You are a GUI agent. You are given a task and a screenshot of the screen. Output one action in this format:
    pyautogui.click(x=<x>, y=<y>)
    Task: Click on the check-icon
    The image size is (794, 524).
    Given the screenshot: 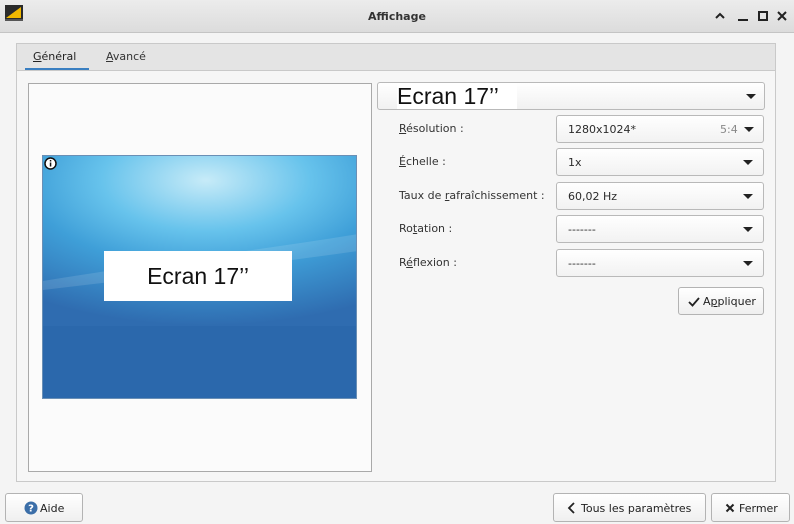 What is the action you would take?
    pyautogui.click(x=694, y=302)
    